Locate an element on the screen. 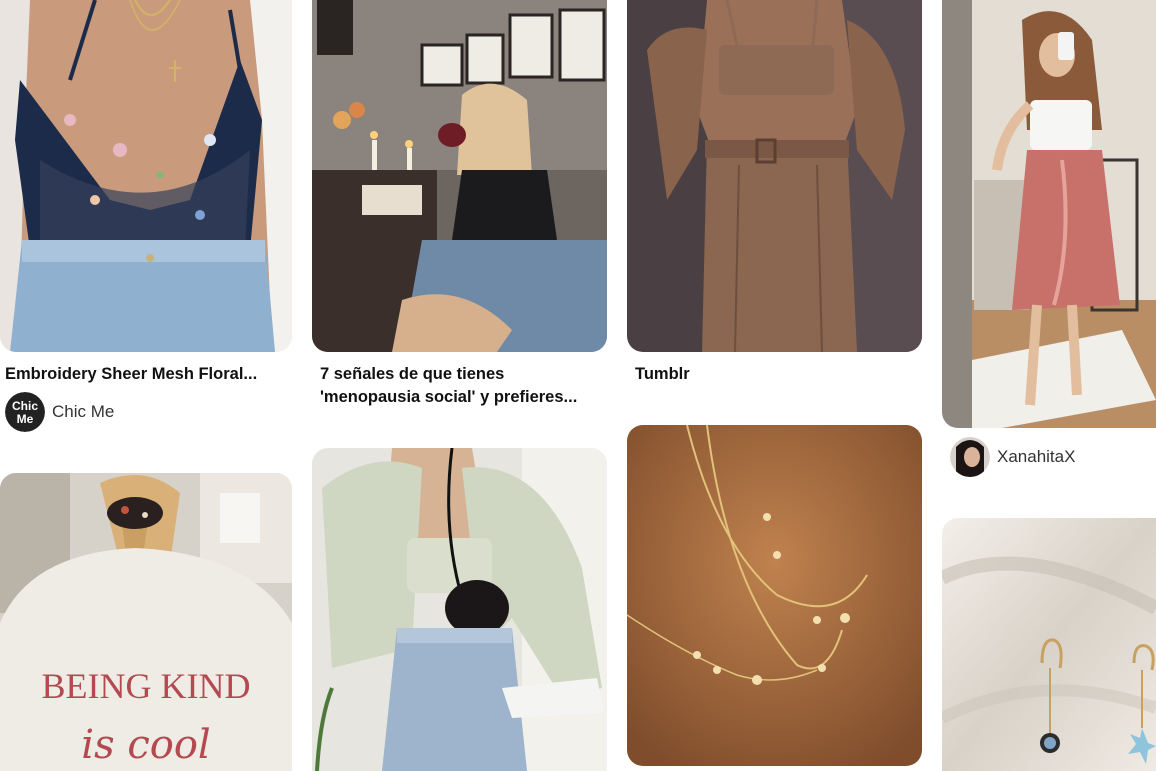  pin-image-brown-set is located at coordinates (774, 176).